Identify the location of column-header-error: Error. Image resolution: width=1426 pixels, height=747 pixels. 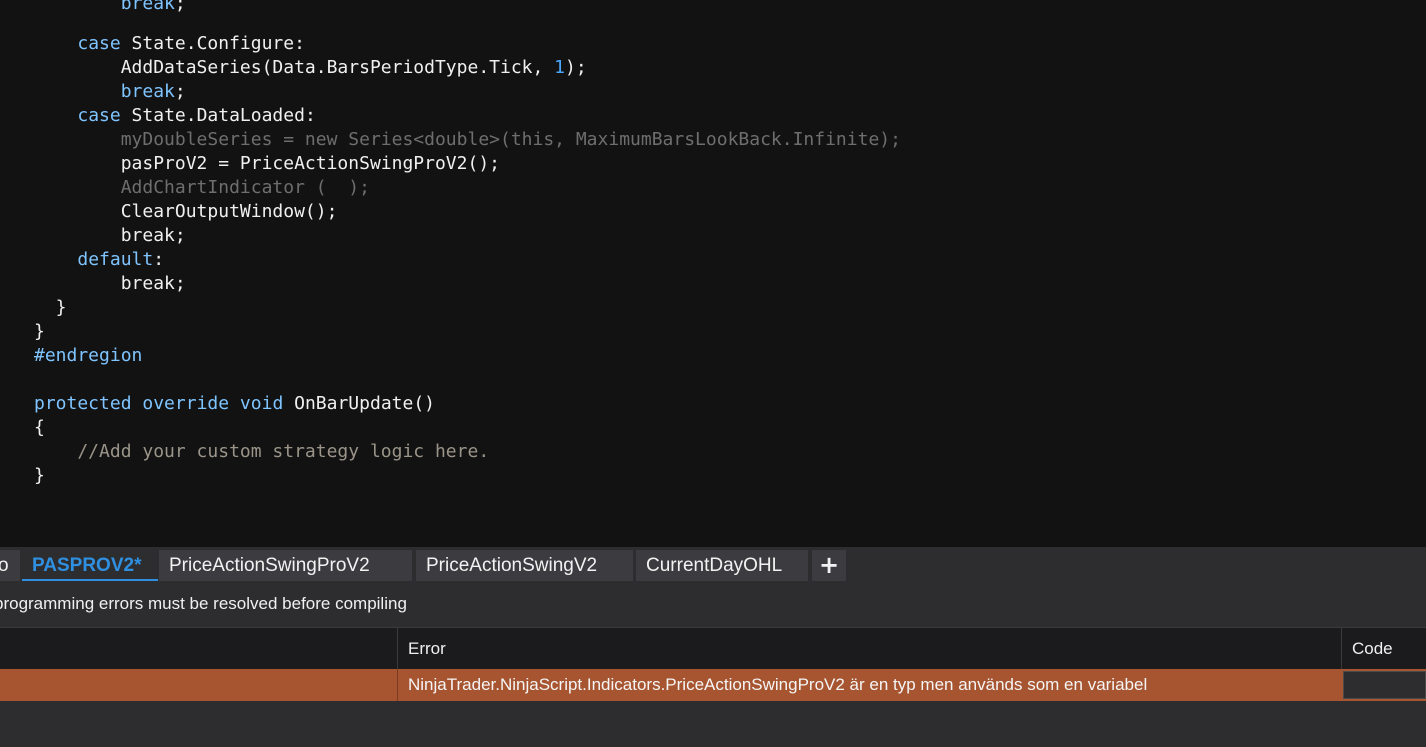
(869, 648).